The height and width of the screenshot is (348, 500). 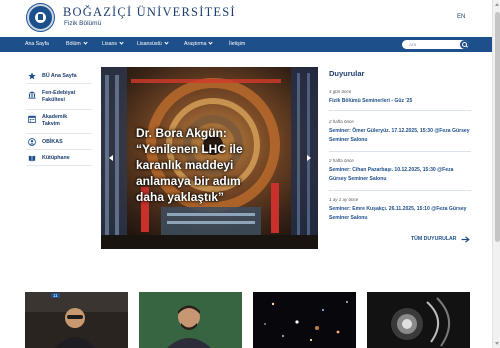 I want to click on book-icon, so click(x=32, y=158).